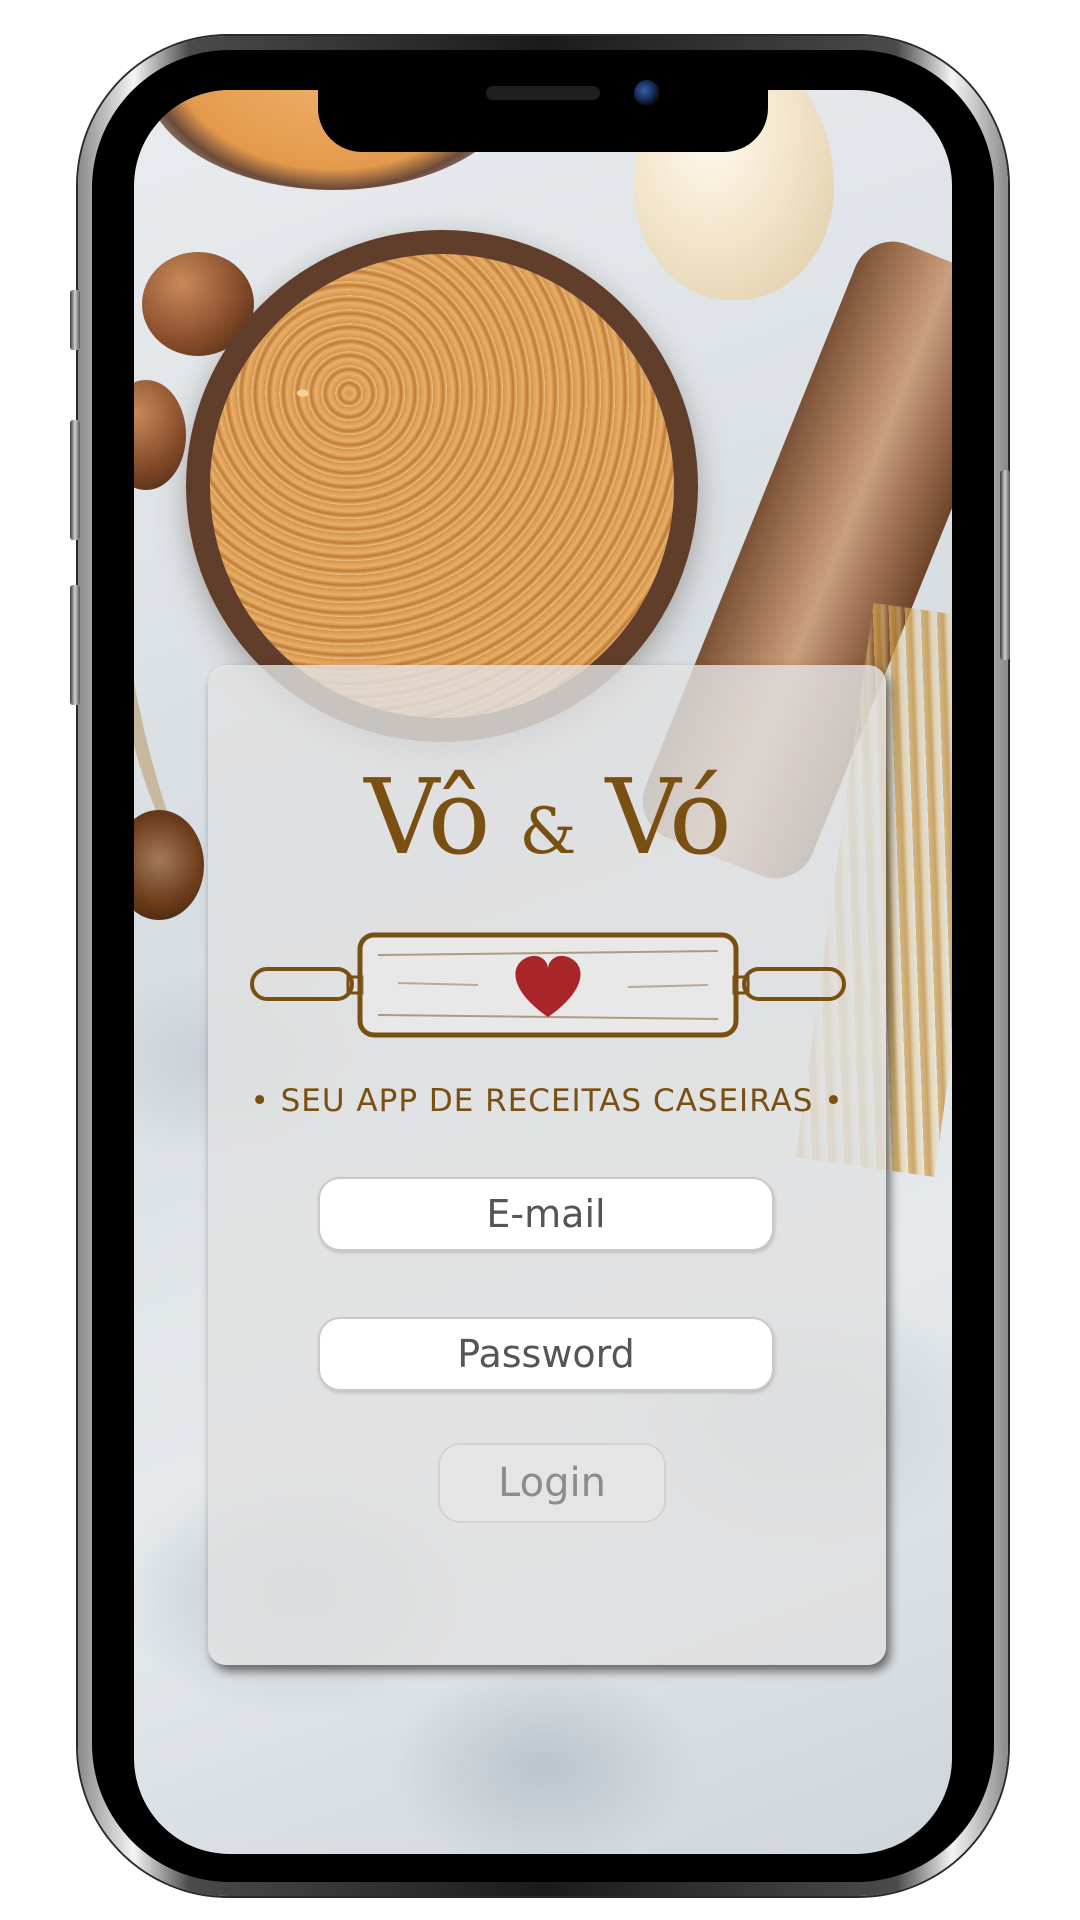  What do you see at coordinates (543, 109) in the screenshot?
I see `phone-notch` at bounding box center [543, 109].